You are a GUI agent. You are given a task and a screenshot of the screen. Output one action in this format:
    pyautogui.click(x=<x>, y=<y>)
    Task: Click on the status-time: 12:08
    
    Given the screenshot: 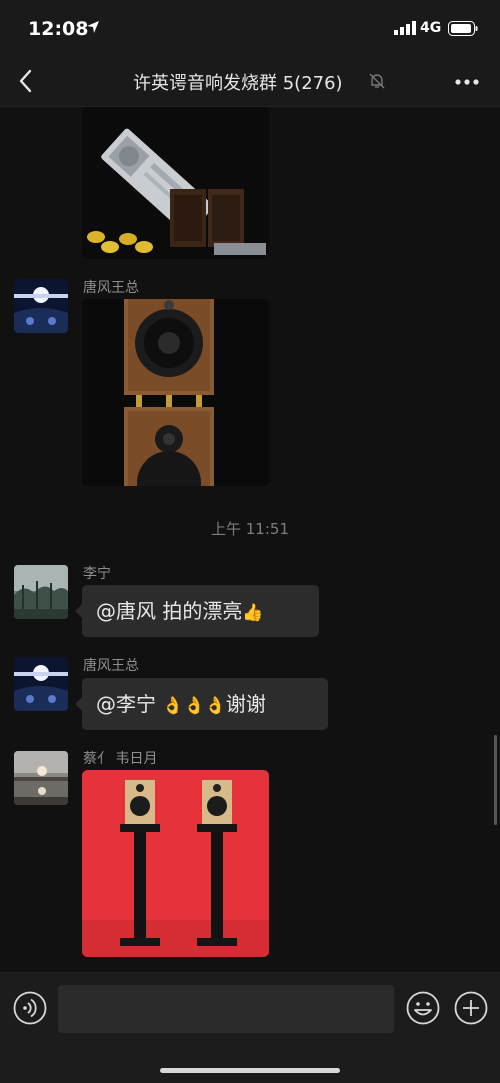 What is the action you would take?
    pyautogui.click(x=58, y=29)
    